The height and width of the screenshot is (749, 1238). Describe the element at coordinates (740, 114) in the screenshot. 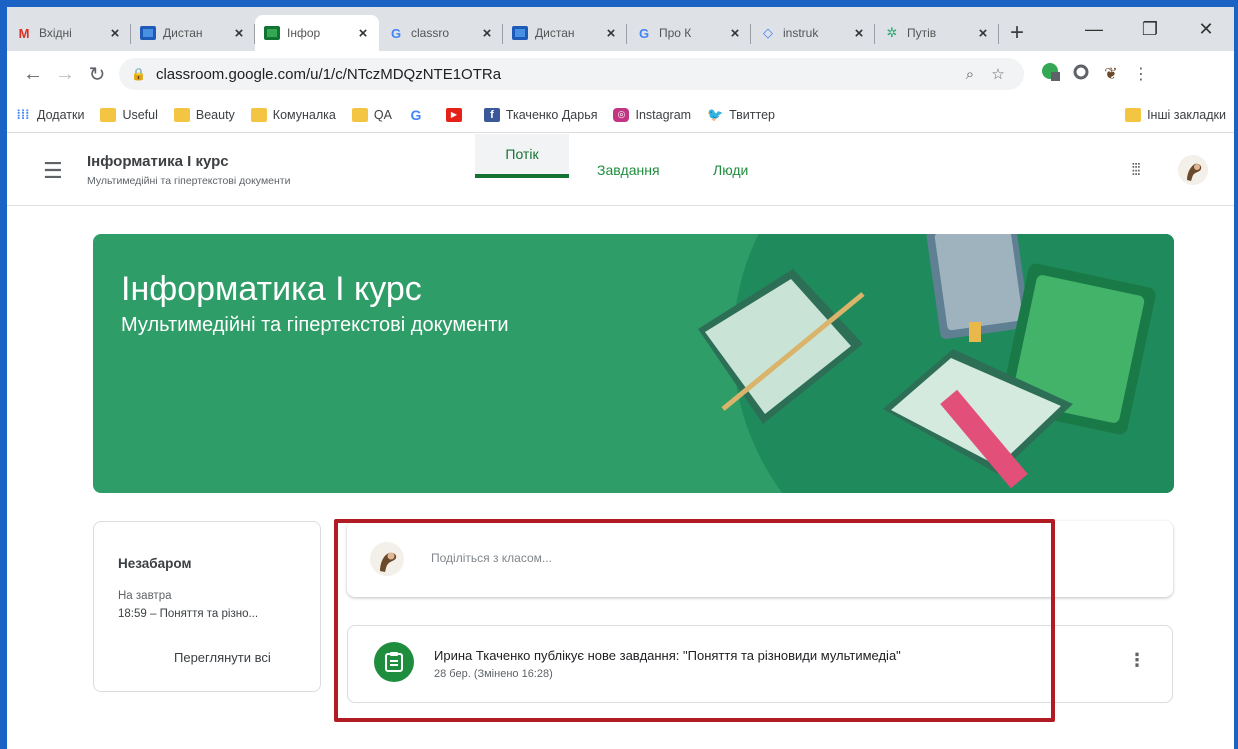

I see `bookmark-twitter: 🐦 Твиттер` at that location.